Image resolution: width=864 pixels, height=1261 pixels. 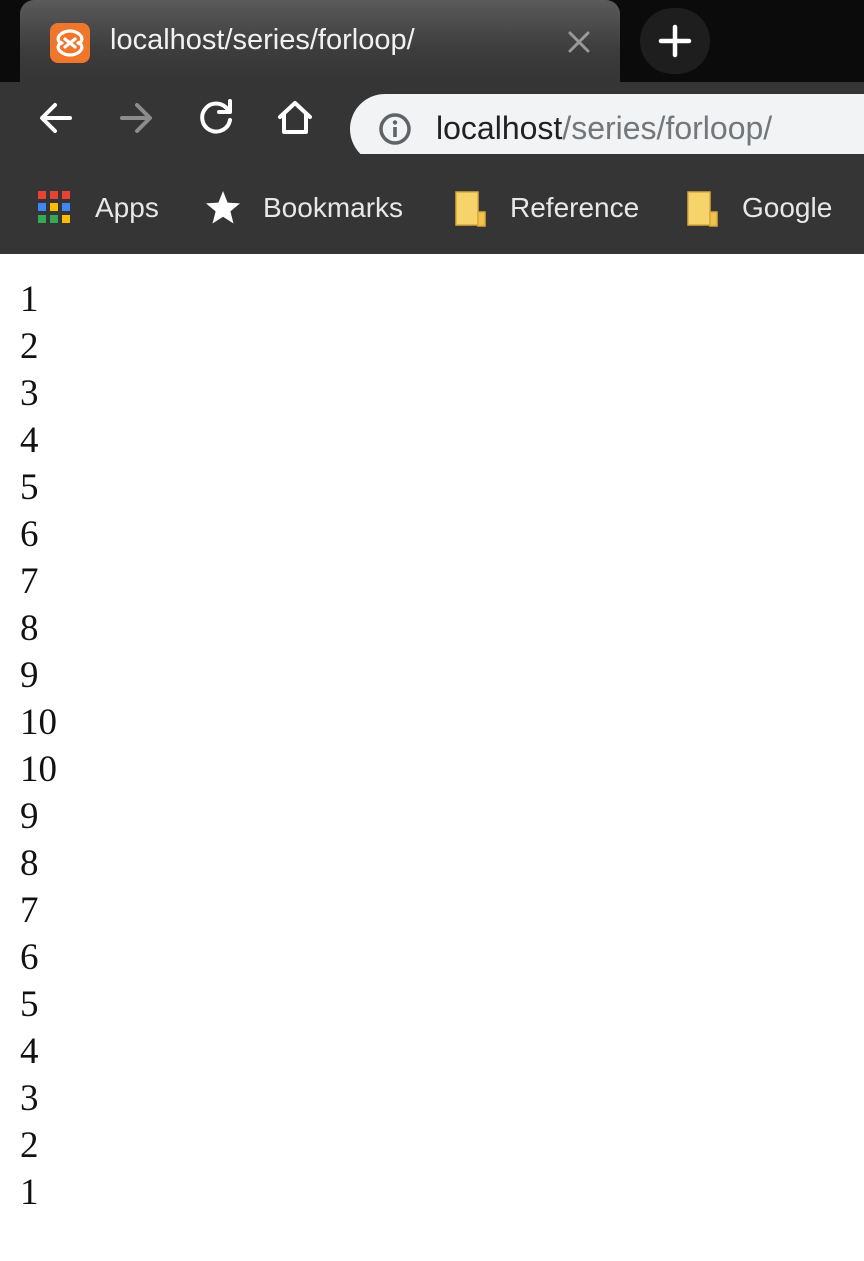 What do you see at coordinates (223, 207) in the screenshot?
I see `star-icon` at bounding box center [223, 207].